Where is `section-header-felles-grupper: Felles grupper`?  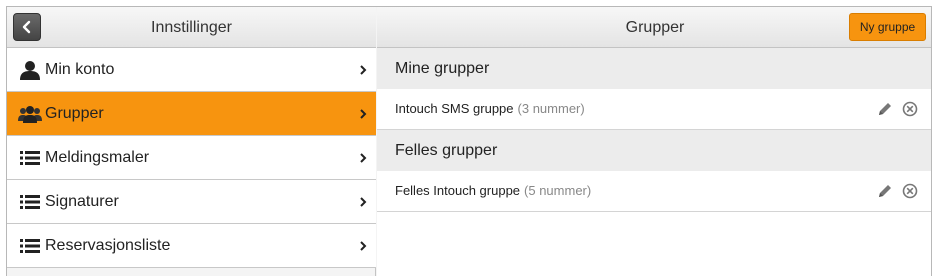 section-header-felles-grupper: Felles grupper is located at coordinates (654, 150).